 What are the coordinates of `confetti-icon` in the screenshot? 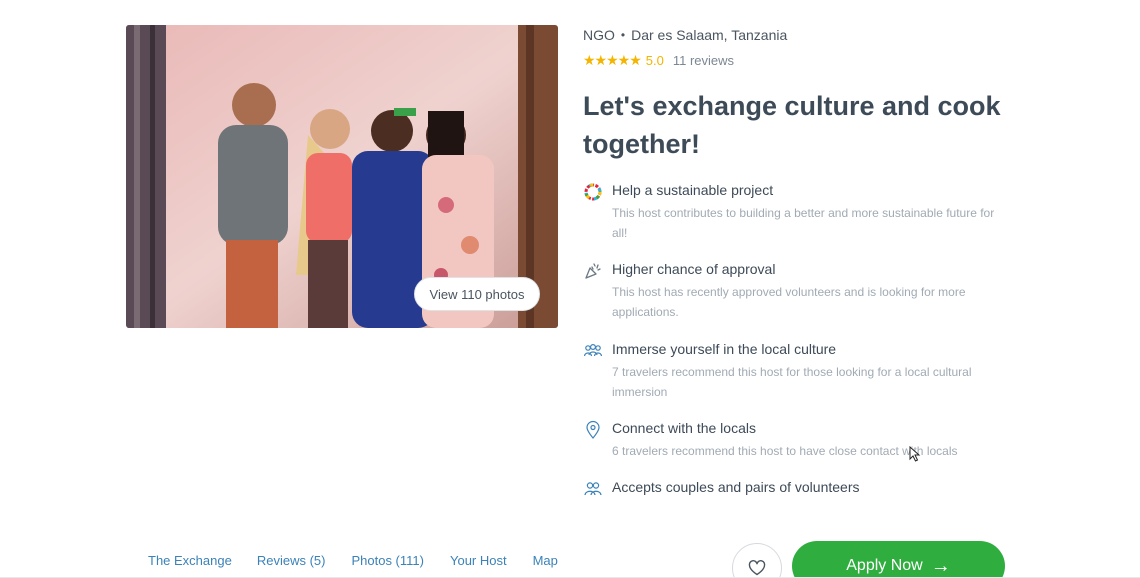 It's located at (593, 271).